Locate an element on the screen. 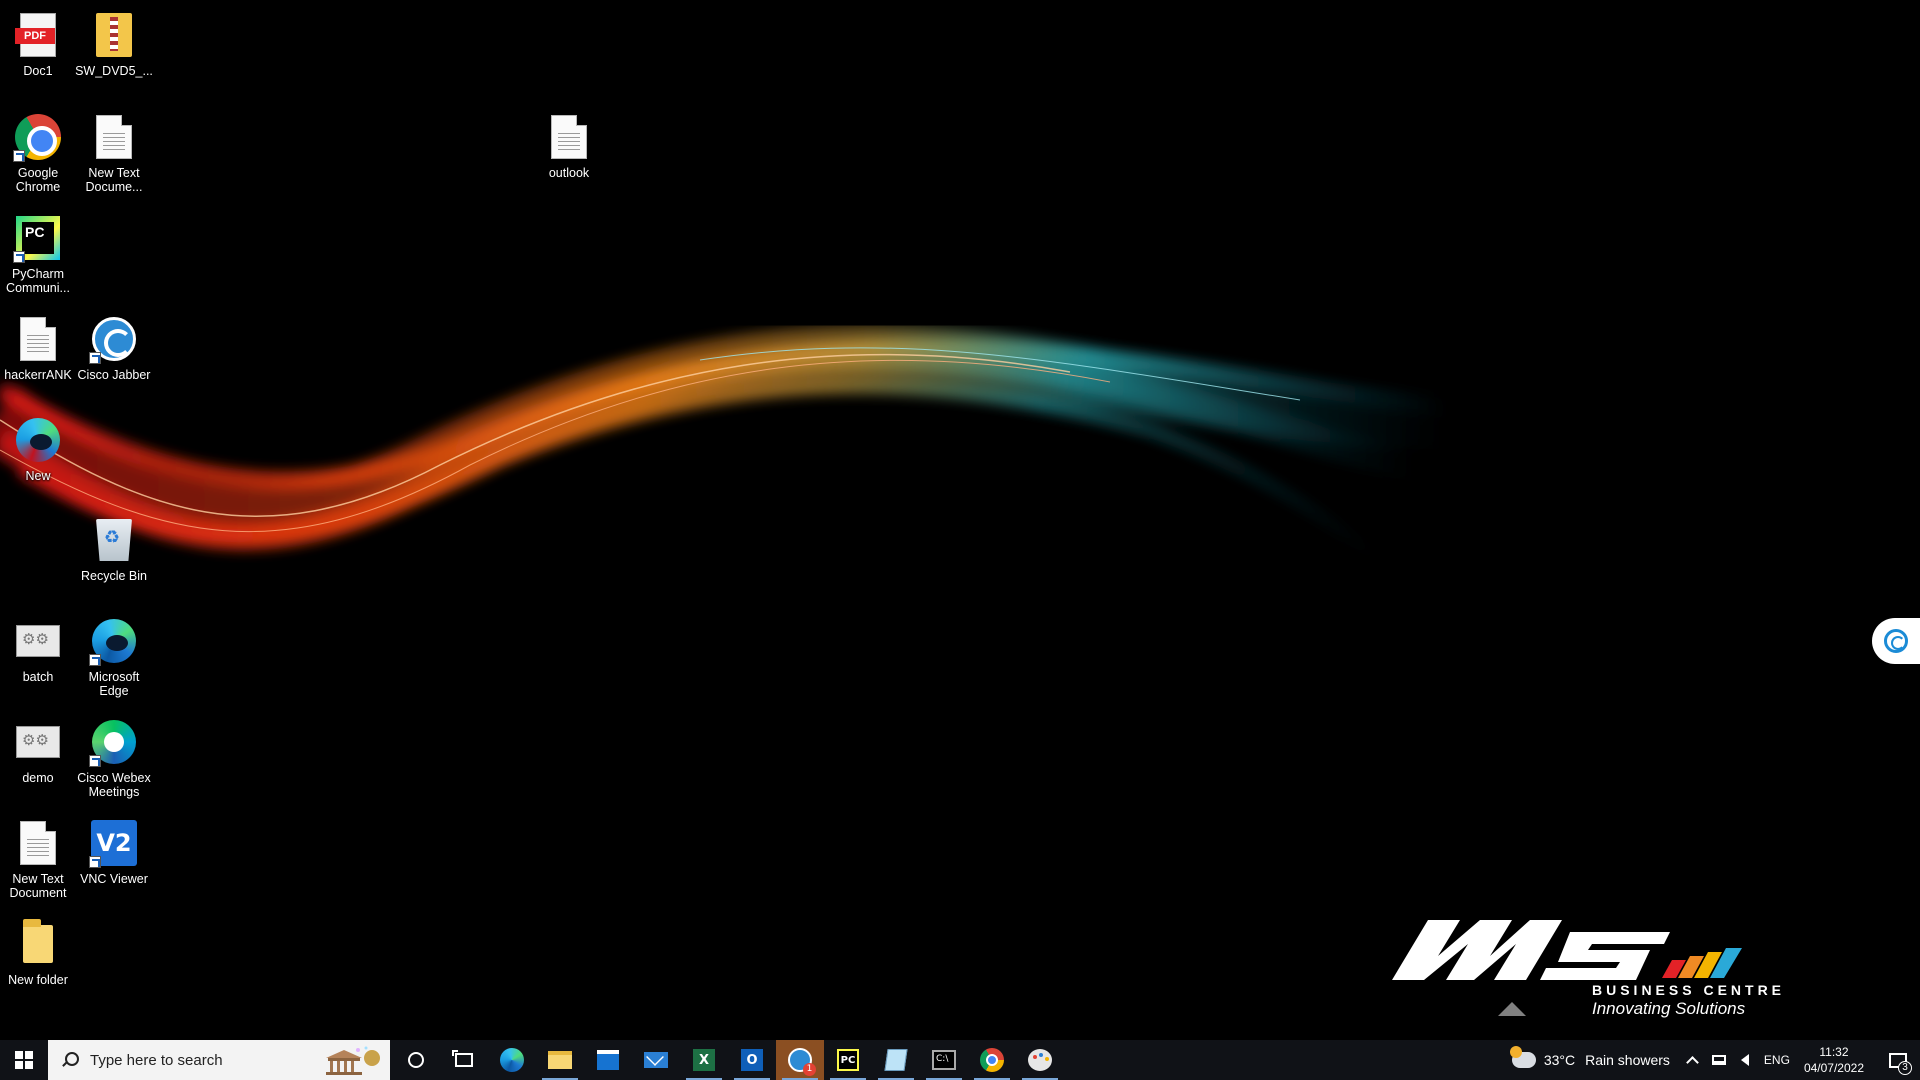 The image size is (1920, 1080). cortana-button is located at coordinates (416, 1060).